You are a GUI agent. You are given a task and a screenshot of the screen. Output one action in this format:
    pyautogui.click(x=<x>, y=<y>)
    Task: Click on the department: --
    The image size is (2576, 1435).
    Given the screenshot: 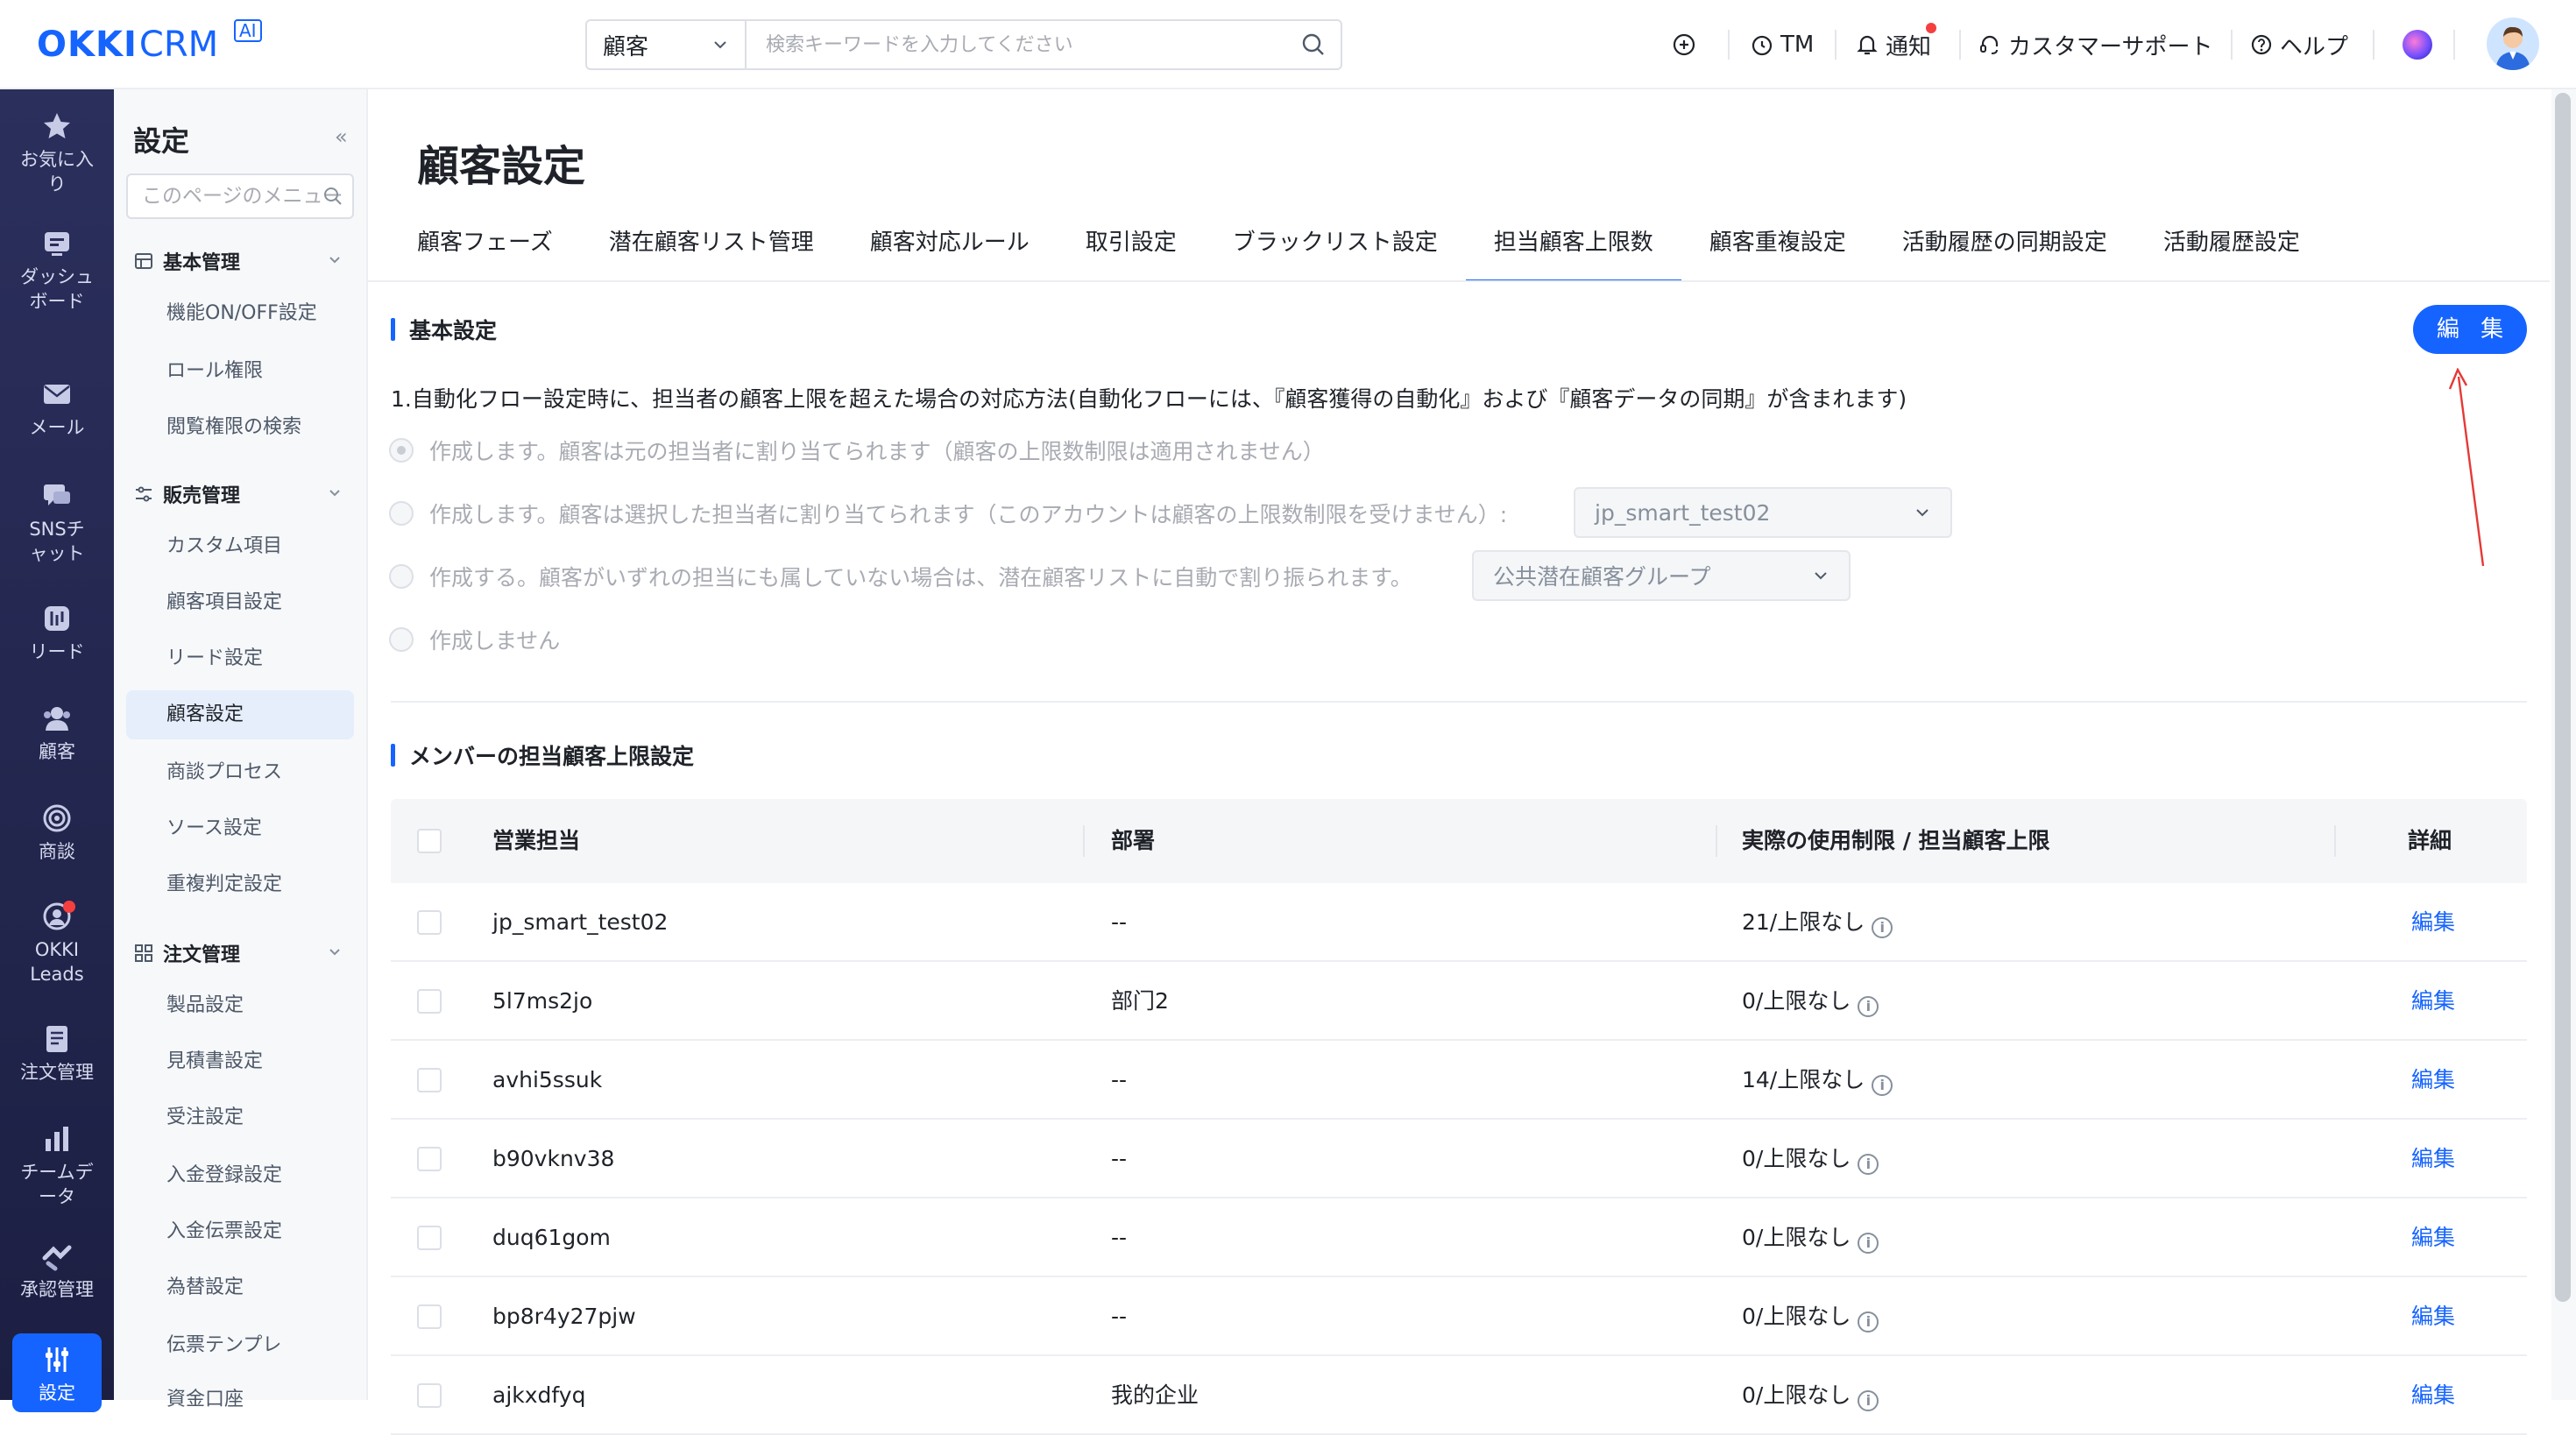 What is the action you would take?
    pyautogui.click(x=1119, y=1316)
    